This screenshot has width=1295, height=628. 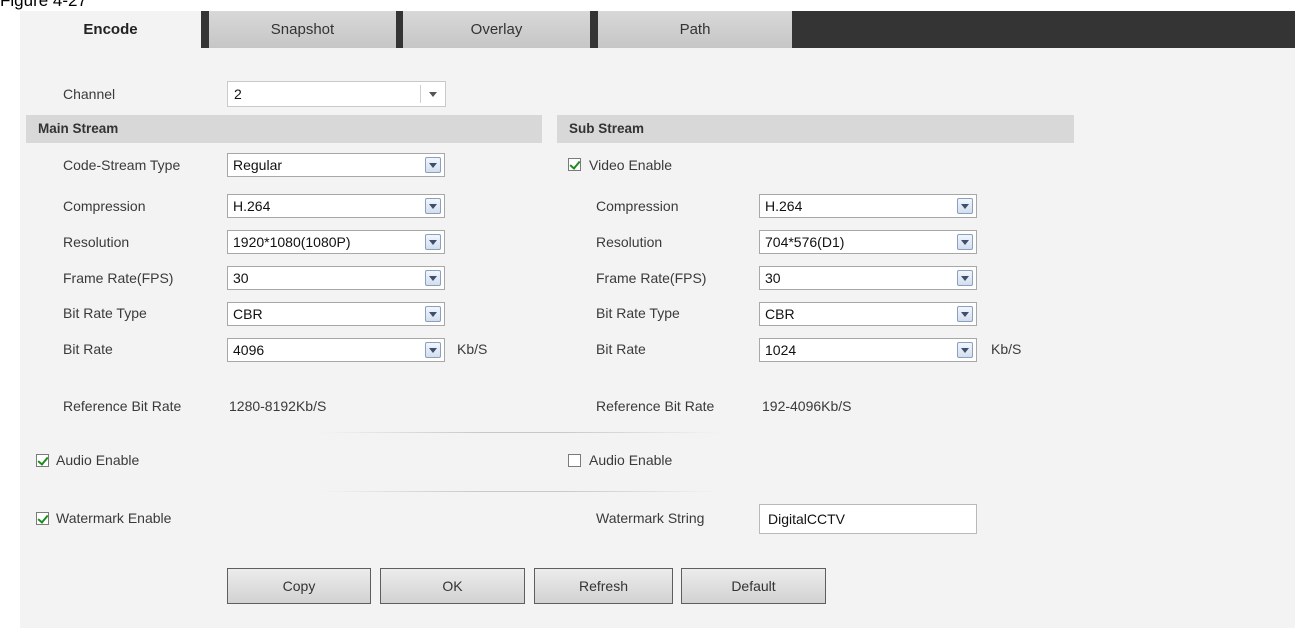 What do you see at coordinates (868, 314) in the screenshot?
I see `sub-bit-rate-type-select: CBR` at bounding box center [868, 314].